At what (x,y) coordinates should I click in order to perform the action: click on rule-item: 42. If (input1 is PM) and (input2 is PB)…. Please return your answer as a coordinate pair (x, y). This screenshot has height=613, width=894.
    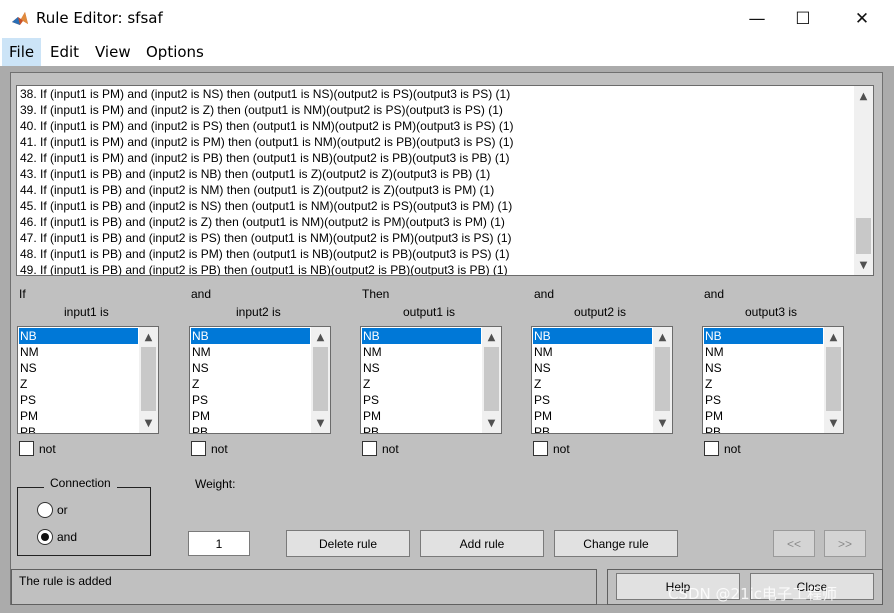
    Looking at the image, I should click on (435, 158).